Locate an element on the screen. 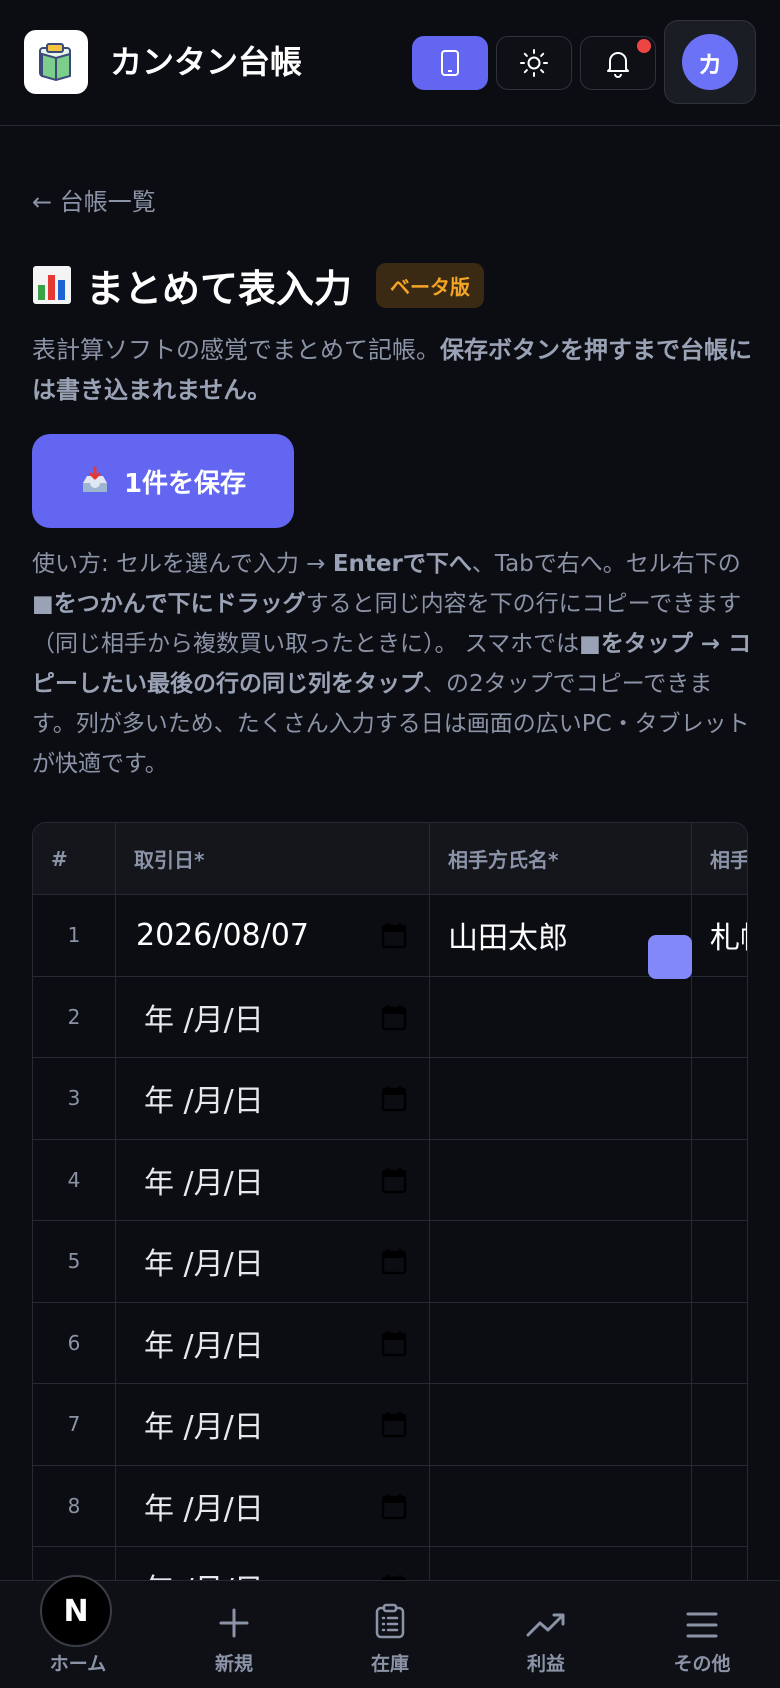 Image resolution: width=780 pixels, height=1688 pixels. nav-profit: 利益 is located at coordinates (546, 1634).